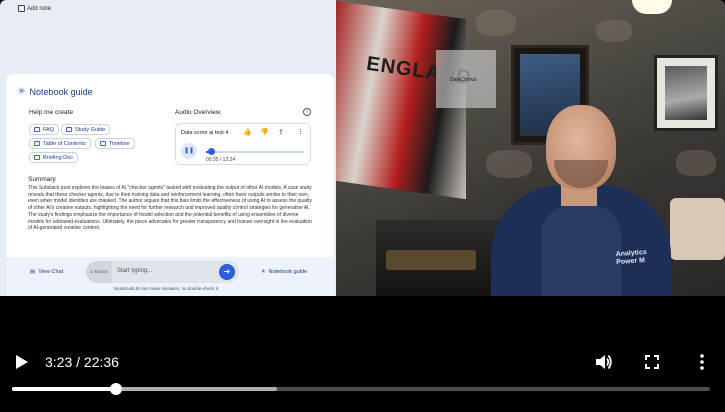 Image resolution: width=725 pixels, height=412 pixels. I want to click on chip-faq: FAQ, so click(44, 129).